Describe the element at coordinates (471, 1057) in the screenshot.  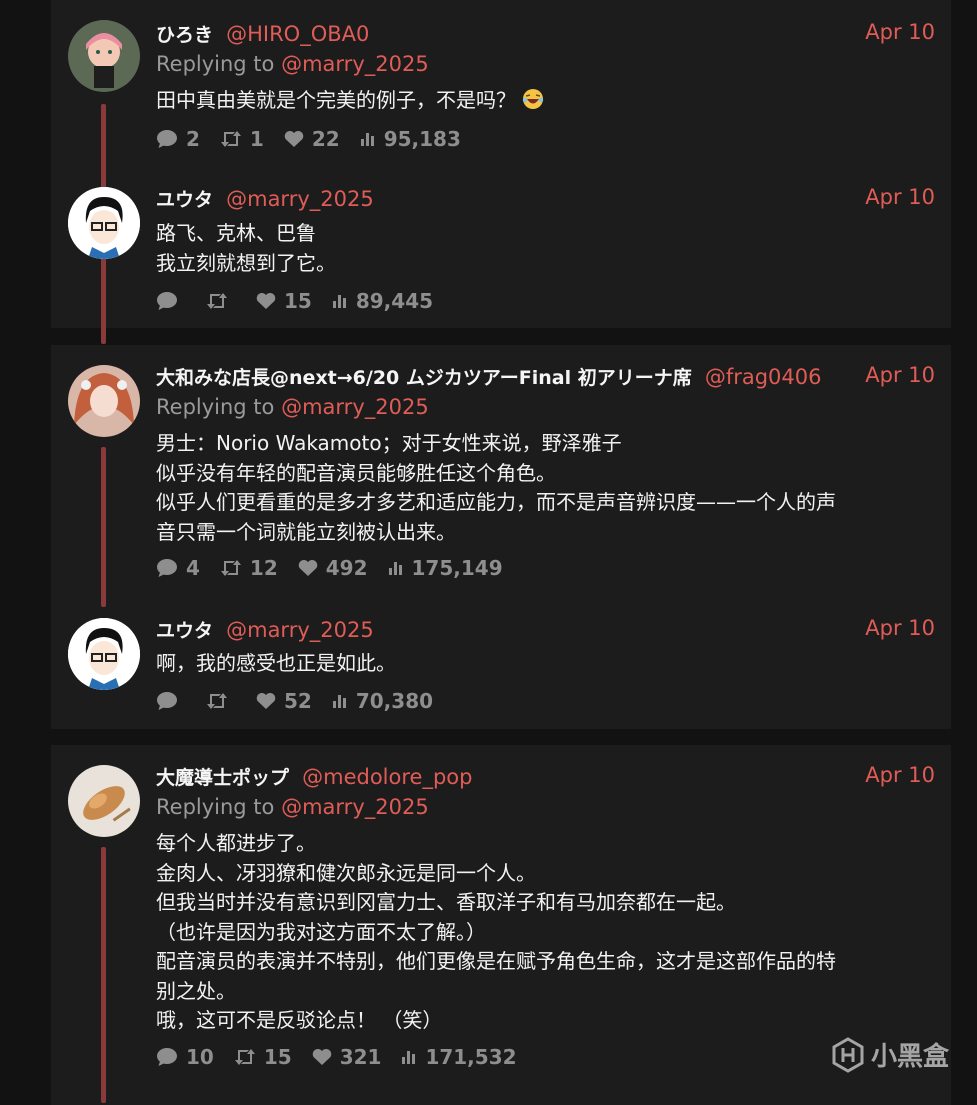
I see `view-count: 171,532` at that location.